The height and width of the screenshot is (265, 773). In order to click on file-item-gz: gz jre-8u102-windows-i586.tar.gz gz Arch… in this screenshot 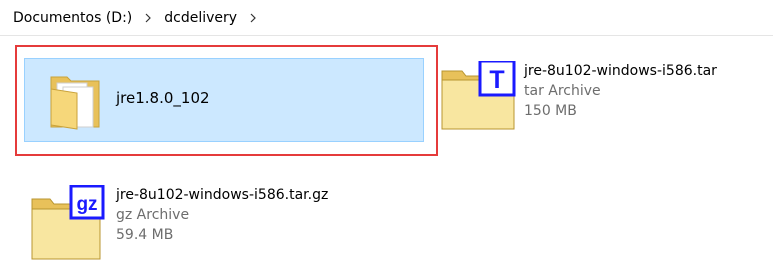, I will do `click(210, 222)`.